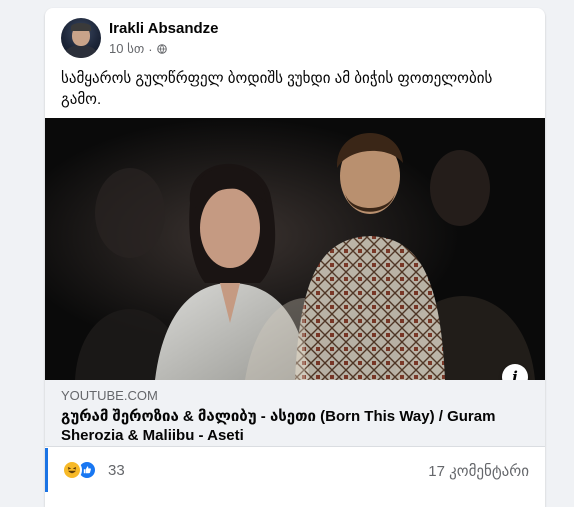 This screenshot has width=574, height=507. Describe the element at coordinates (161, 49) in the screenshot. I see `globe-icon` at that location.